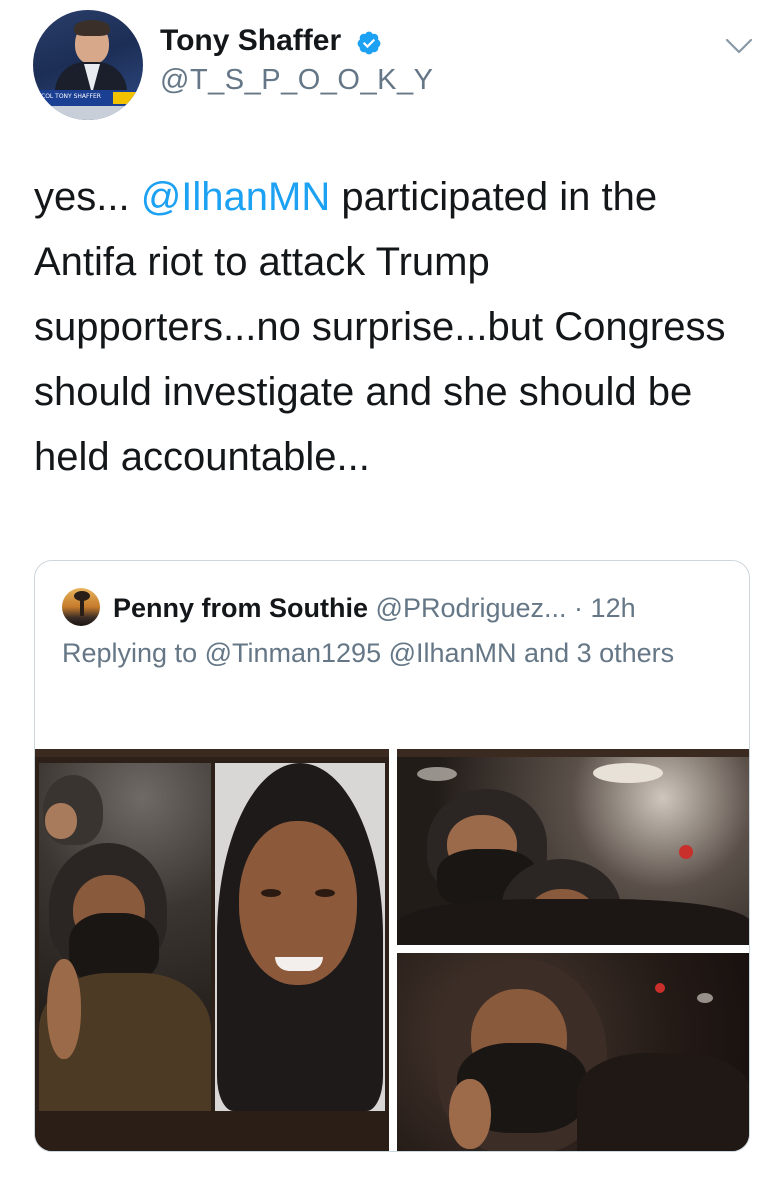 The width and height of the screenshot is (772, 1200). What do you see at coordinates (739, 46) in the screenshot?
I see `chevron-down-icon` at bounding box center [739, 46].